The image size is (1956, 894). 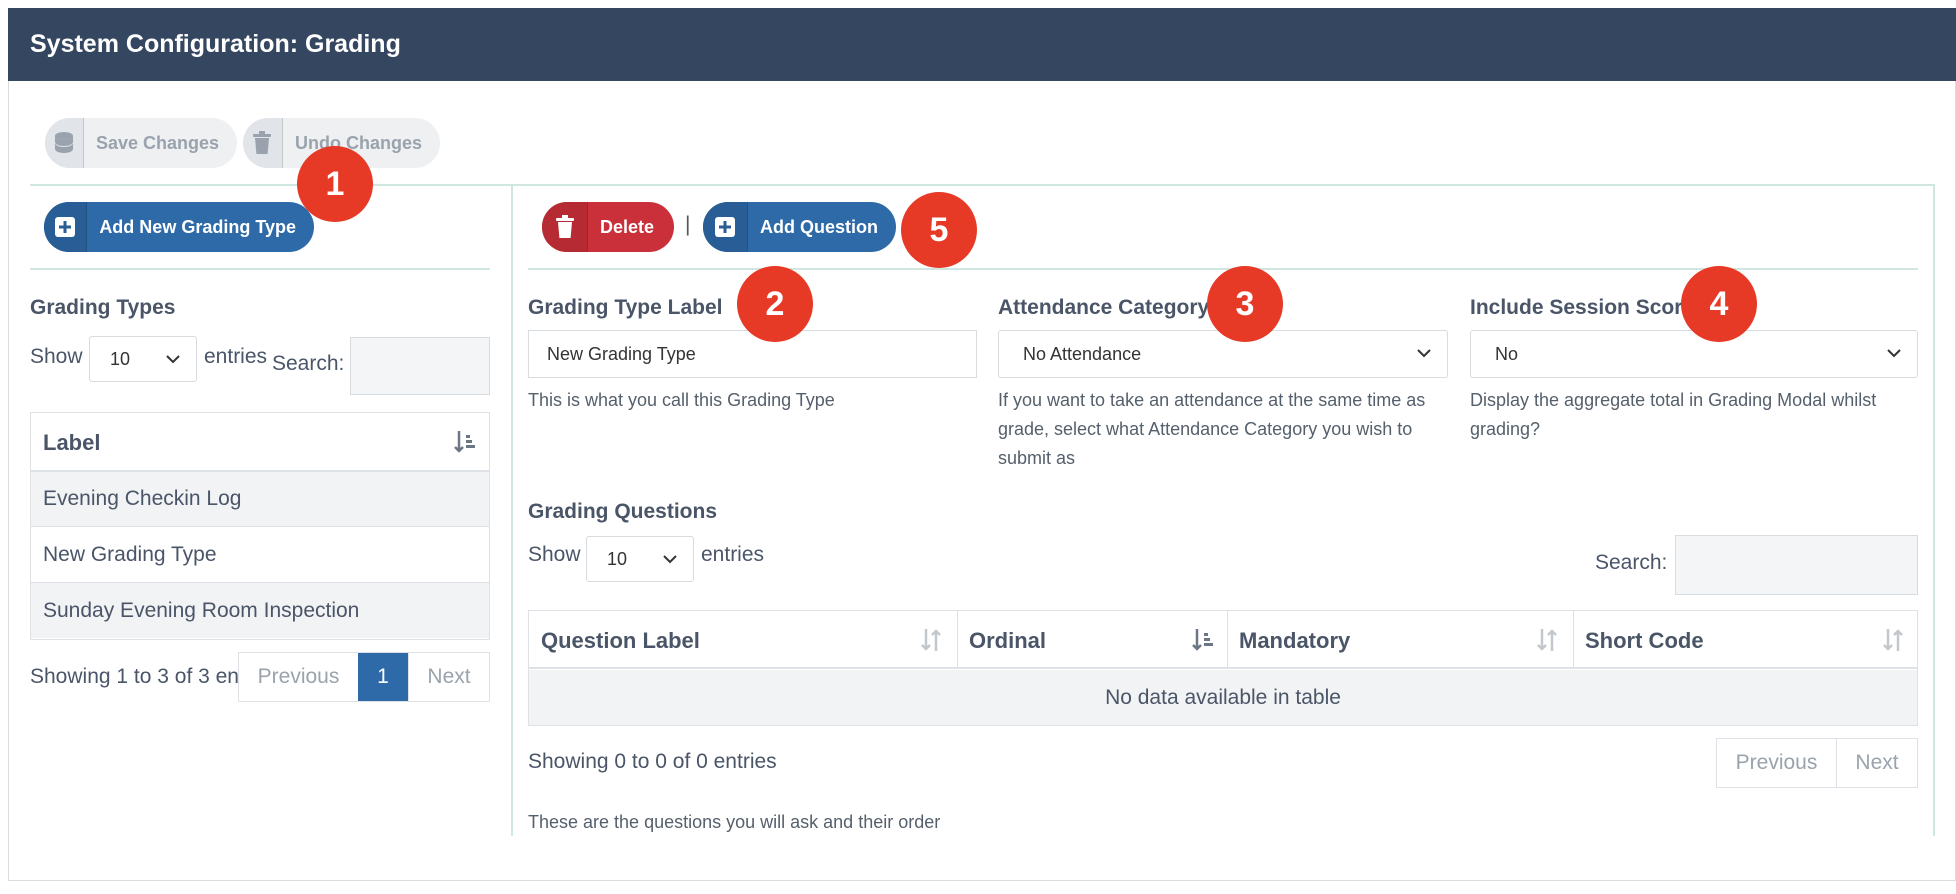 I want to click on add-question-button: Add Question, so click(x=799, y=227).